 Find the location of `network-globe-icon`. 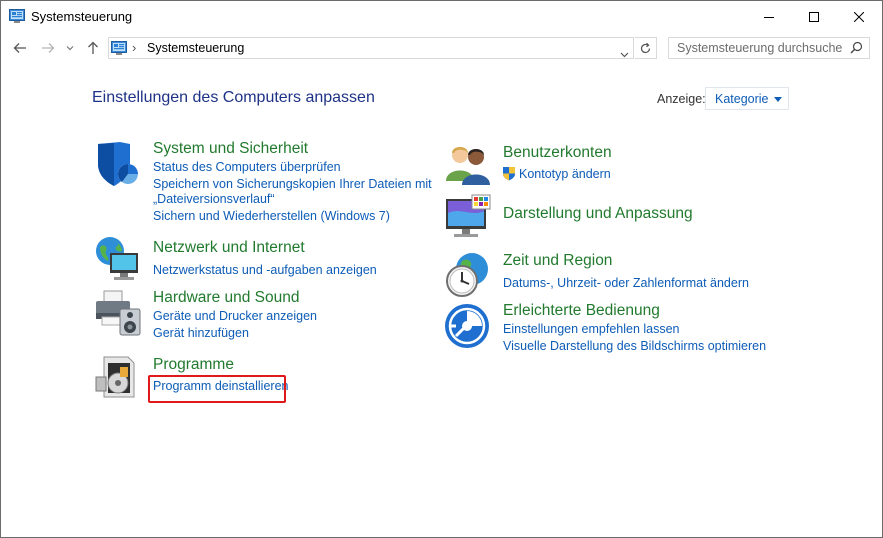

network-globe-icon is located at coordinates (118, 259).